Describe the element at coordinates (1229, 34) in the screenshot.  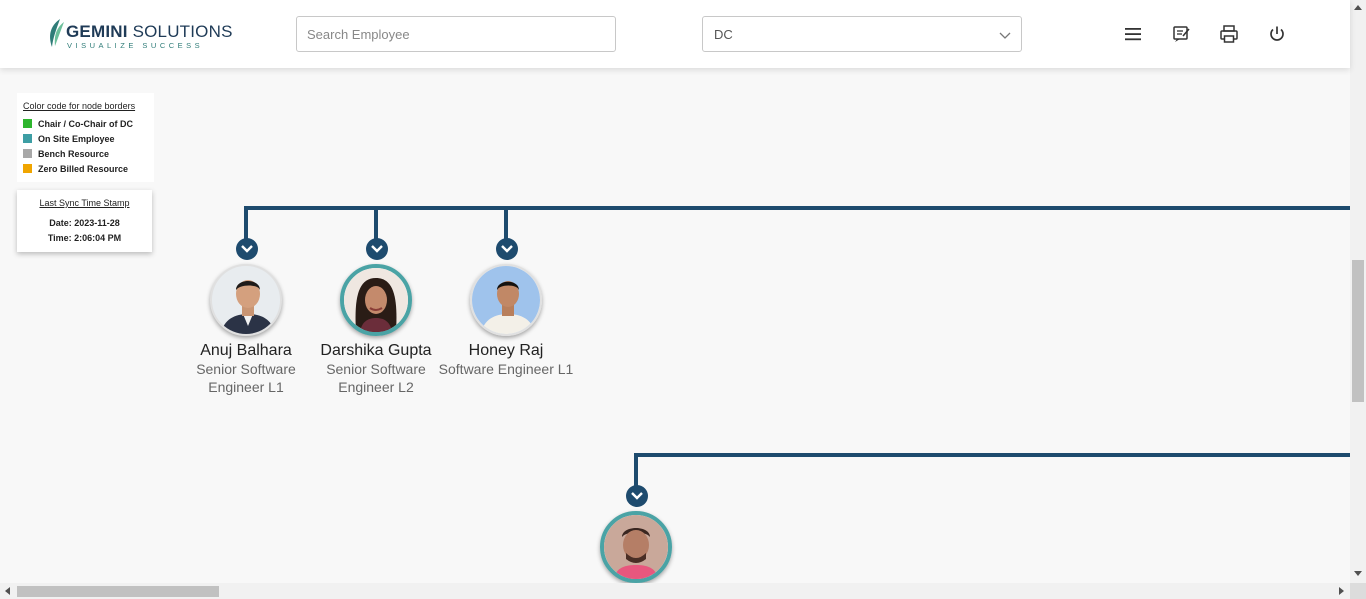
I see `print-icon` at that location.